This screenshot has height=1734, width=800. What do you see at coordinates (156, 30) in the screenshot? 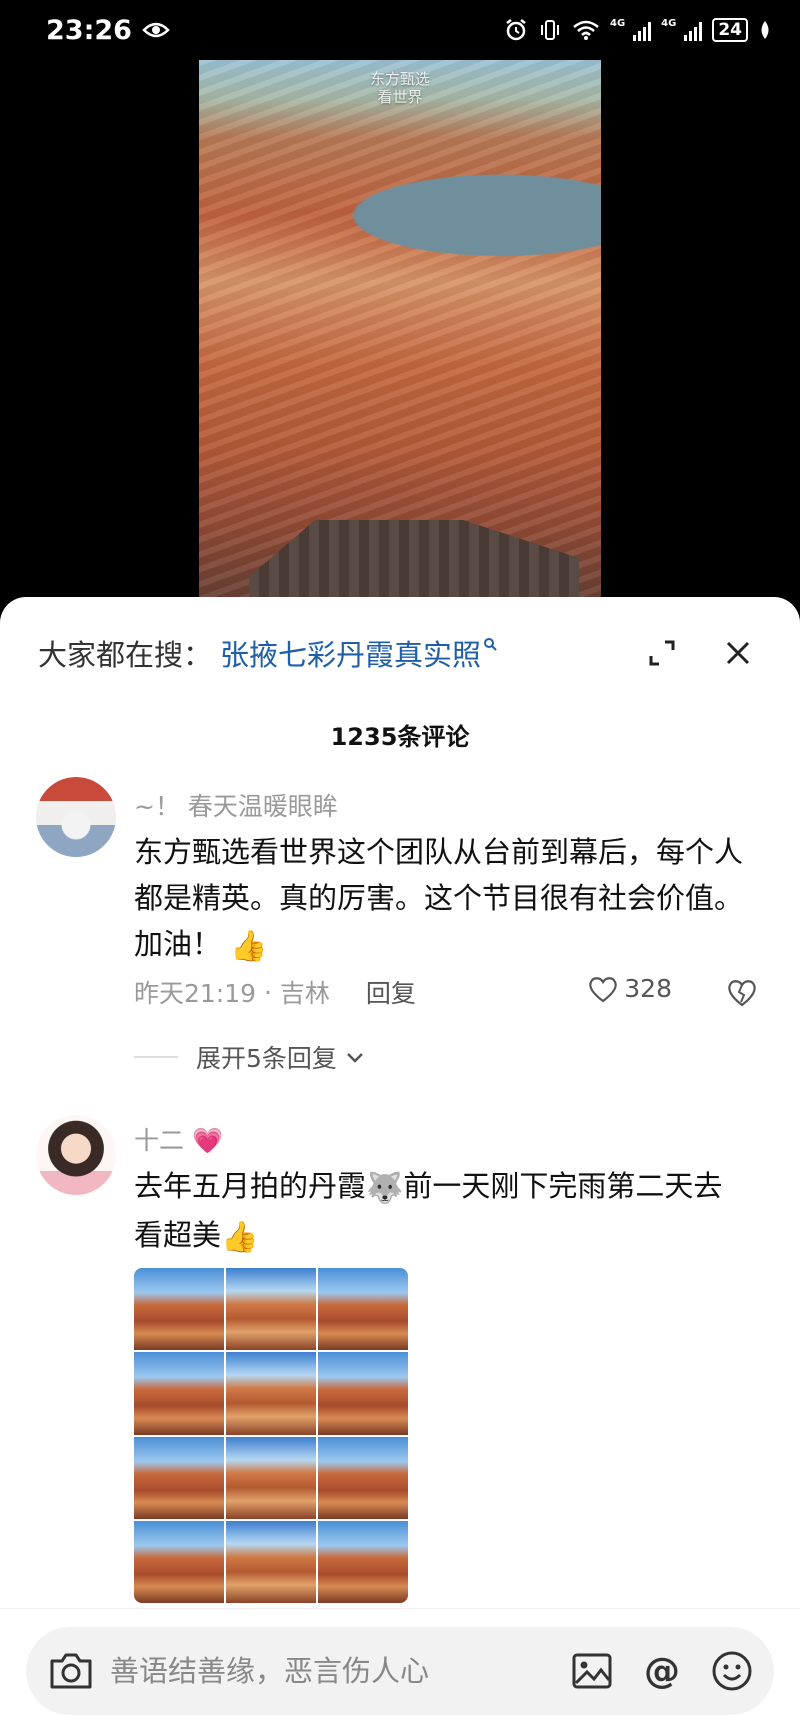
I see `eye-icon` at bounding box center [156, 30].